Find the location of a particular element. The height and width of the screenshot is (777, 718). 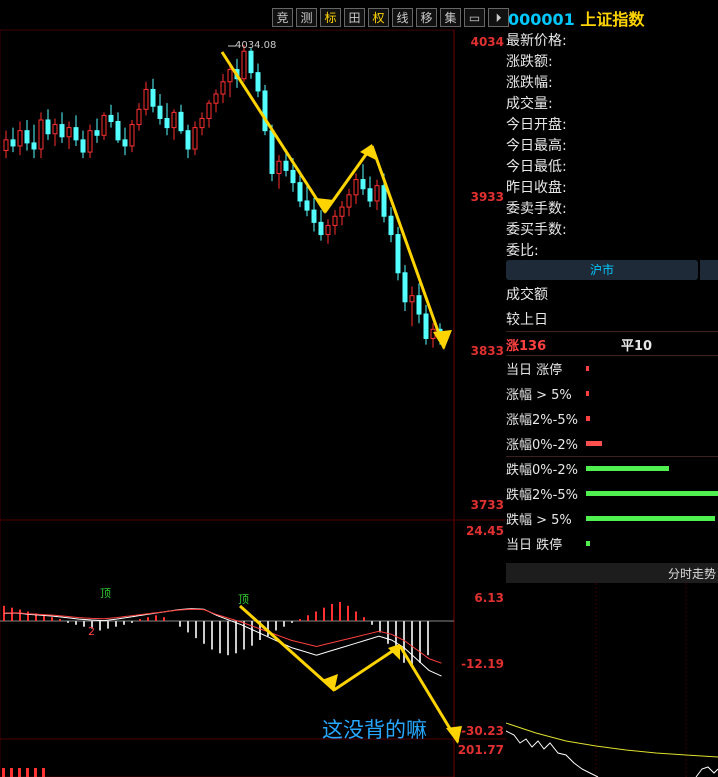

macd-tick-3: -12.19 is located at coordinates (482, 664).